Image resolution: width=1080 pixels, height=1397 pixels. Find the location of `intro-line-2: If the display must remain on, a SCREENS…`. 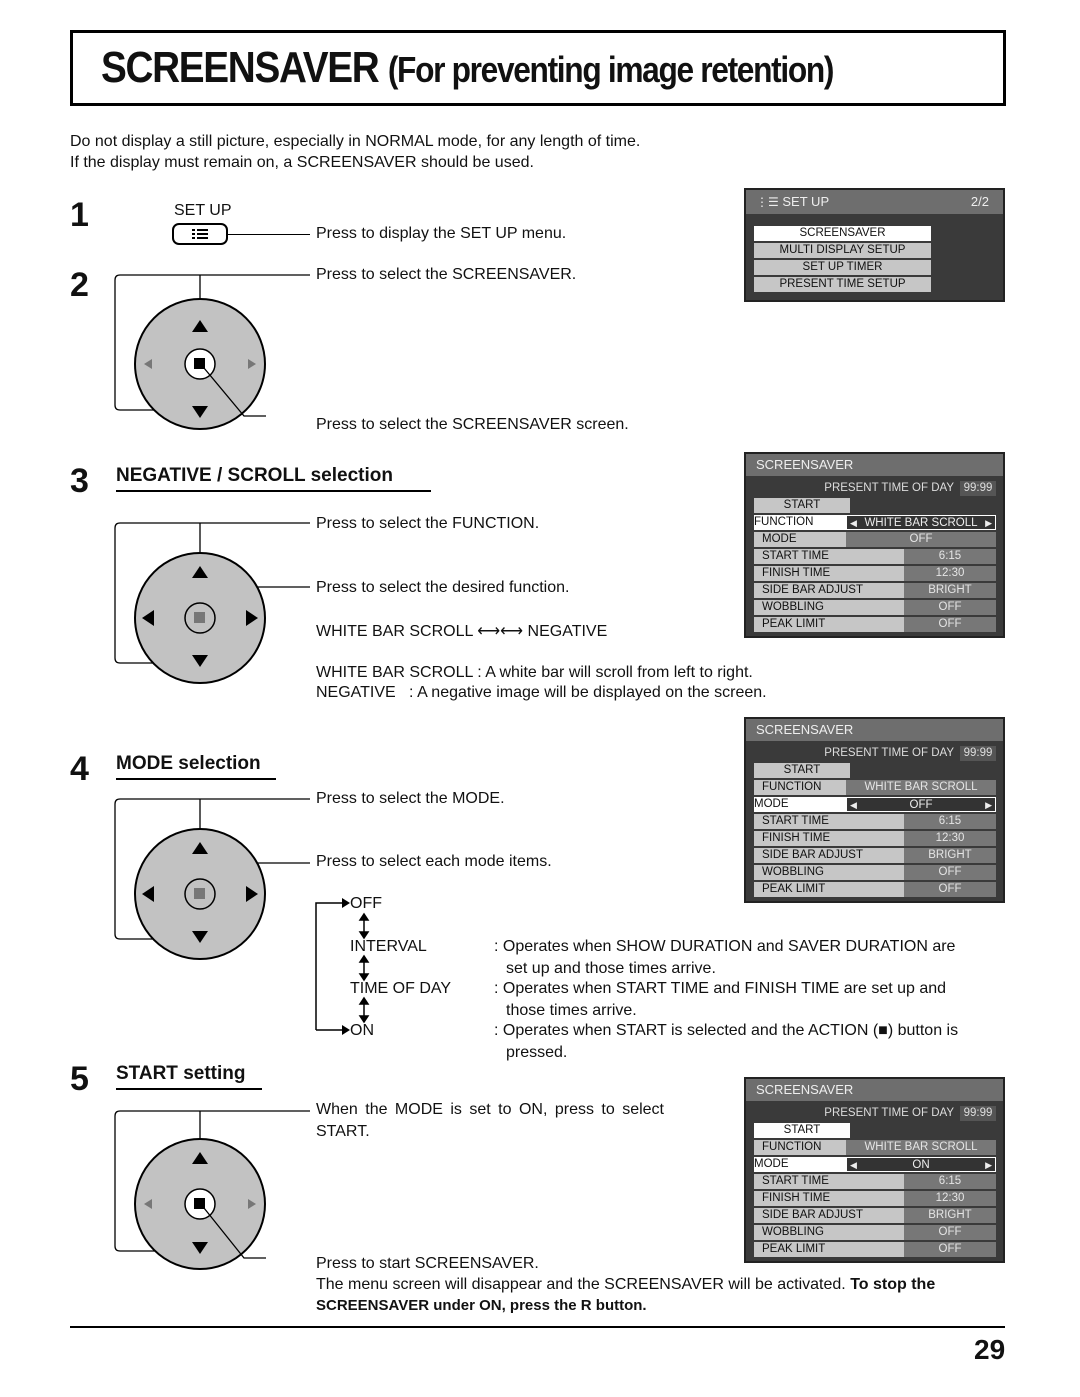

intro-line-2: If the display must remain on, a SCREENS… is located at coordinates (302, 162).